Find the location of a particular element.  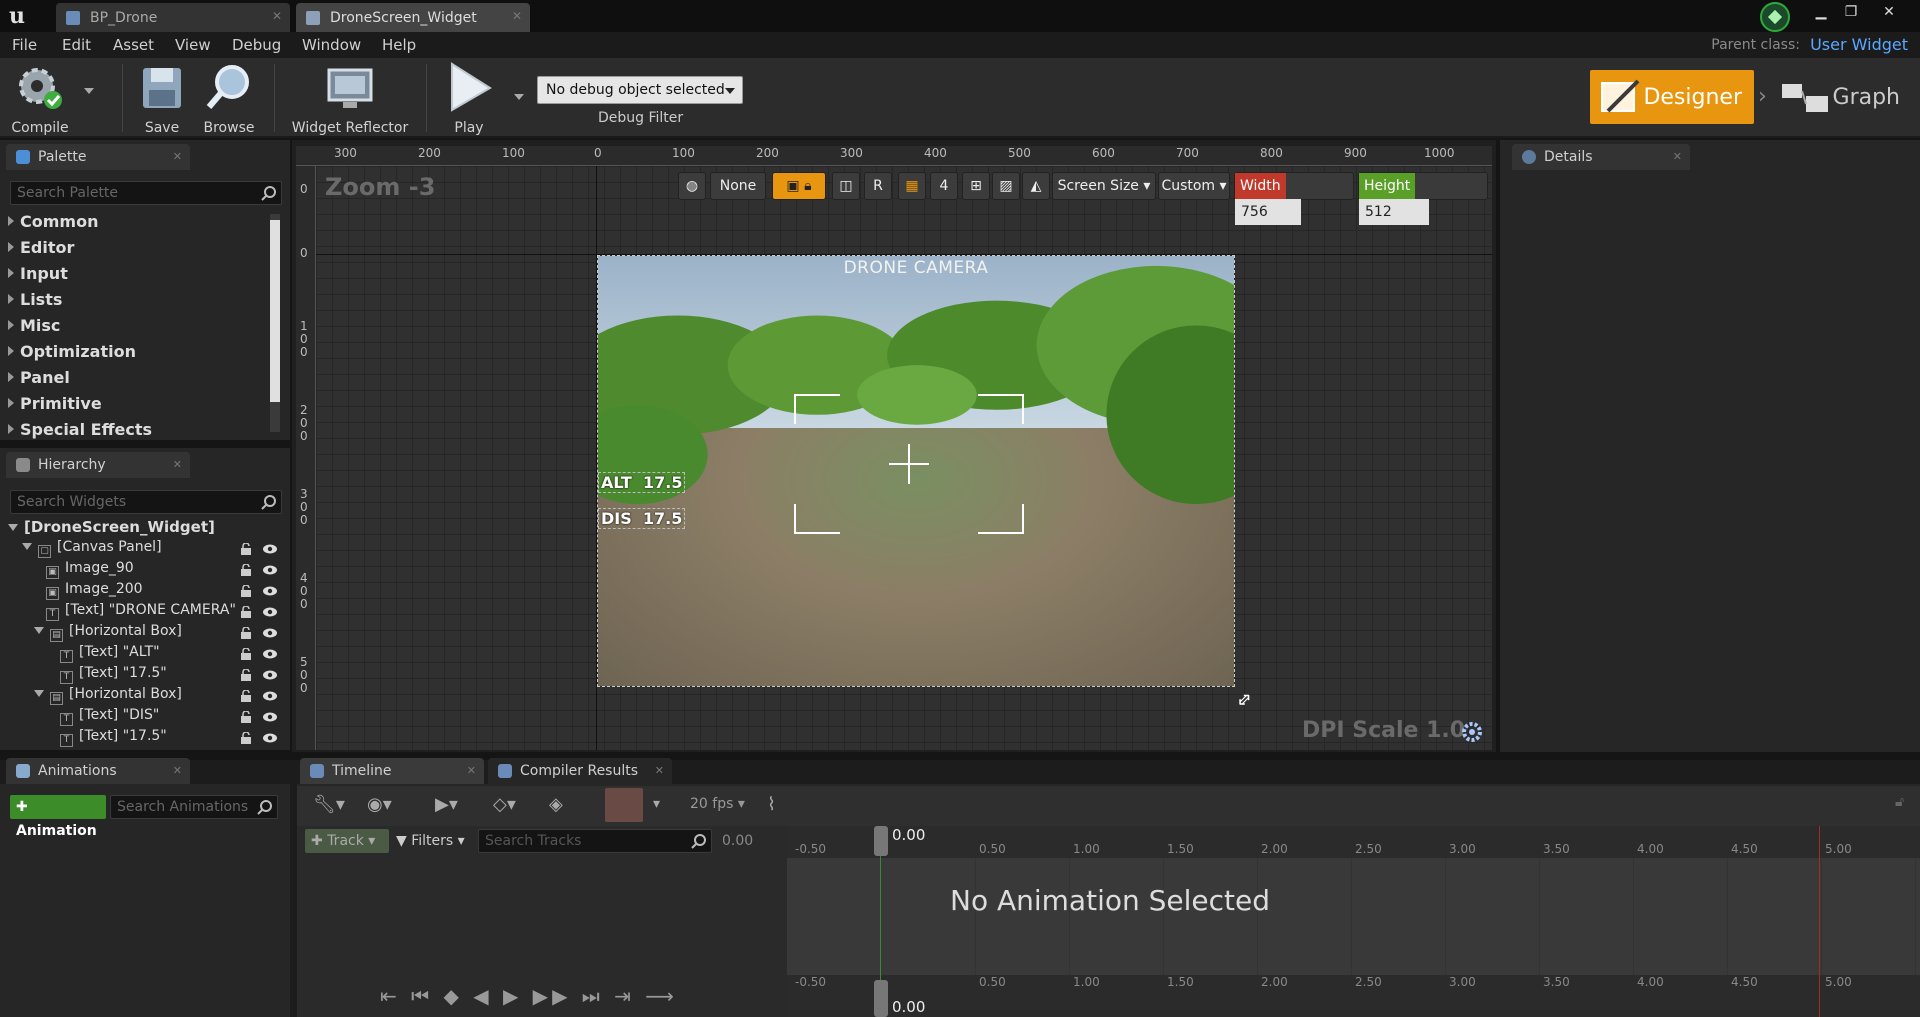

custom-dropdown: Custom ▾ is located at coordinates (1194, 186).